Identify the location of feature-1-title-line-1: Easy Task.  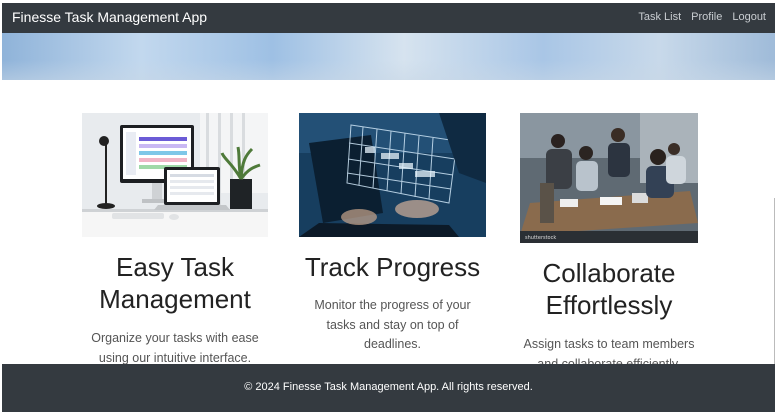
(174, 267).